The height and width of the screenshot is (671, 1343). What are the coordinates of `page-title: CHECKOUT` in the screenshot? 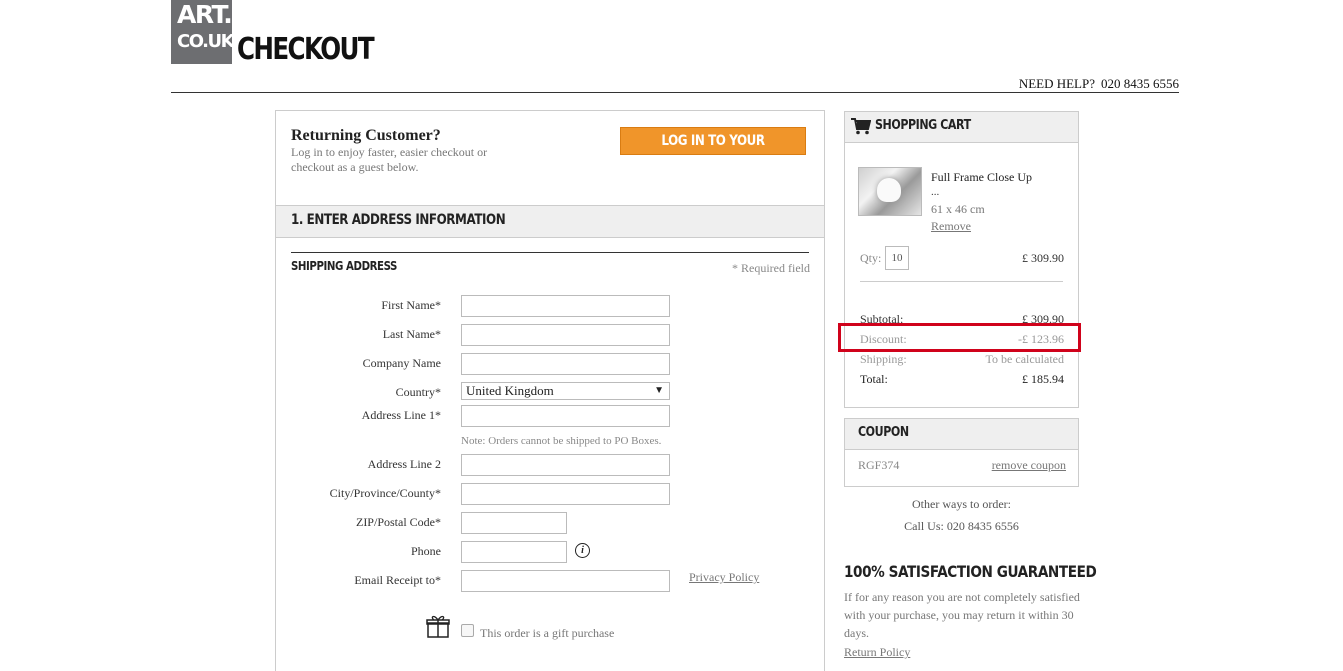 It's located at (306, 49).